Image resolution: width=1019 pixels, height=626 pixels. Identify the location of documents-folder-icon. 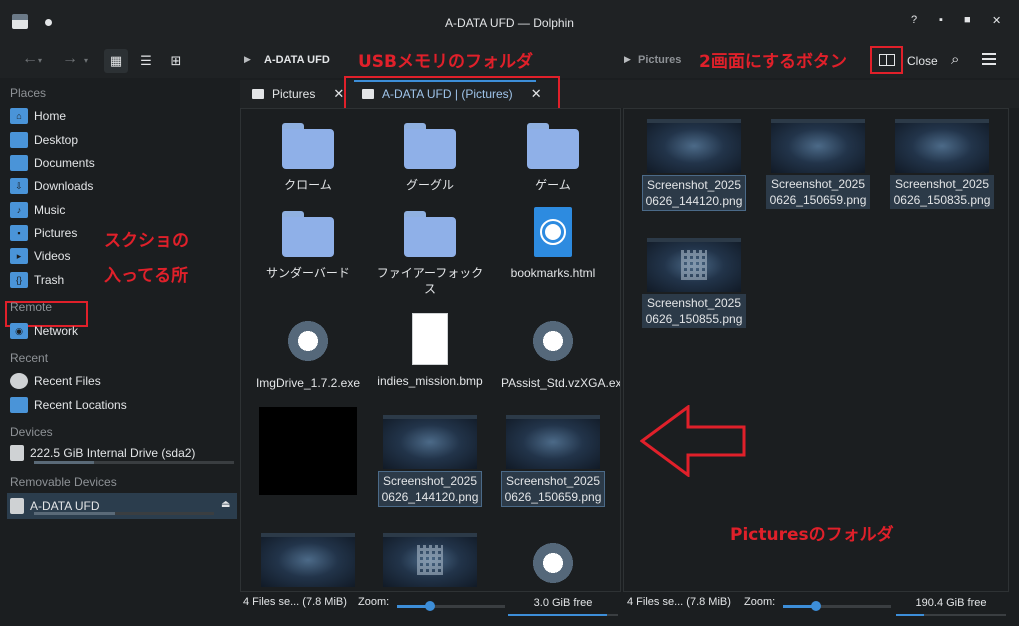
(19, 163).